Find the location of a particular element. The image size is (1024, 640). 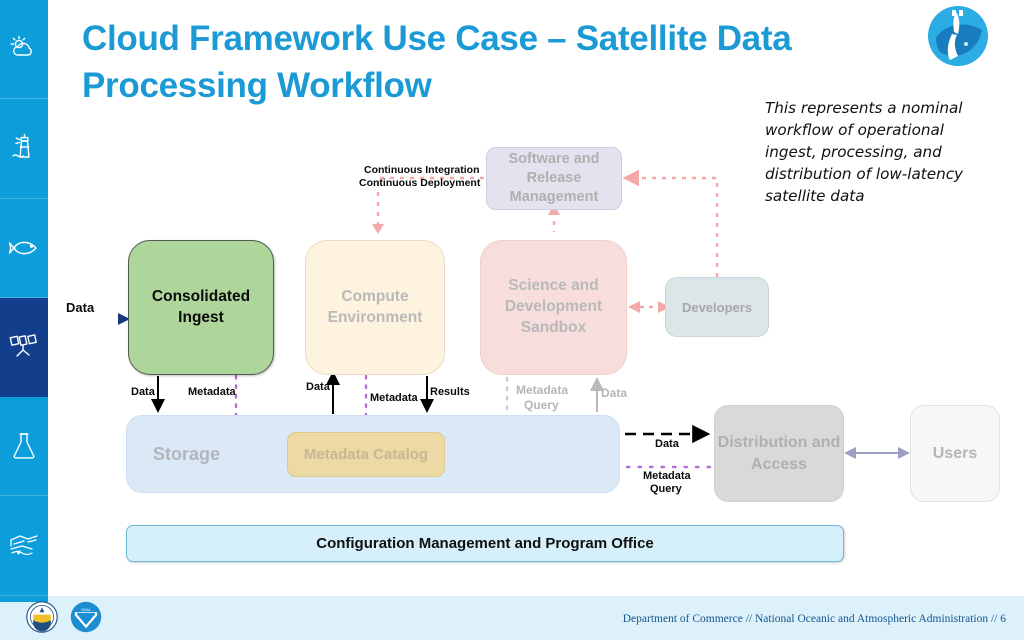

noaa-logo-icon is located at coordinates (958, 36).